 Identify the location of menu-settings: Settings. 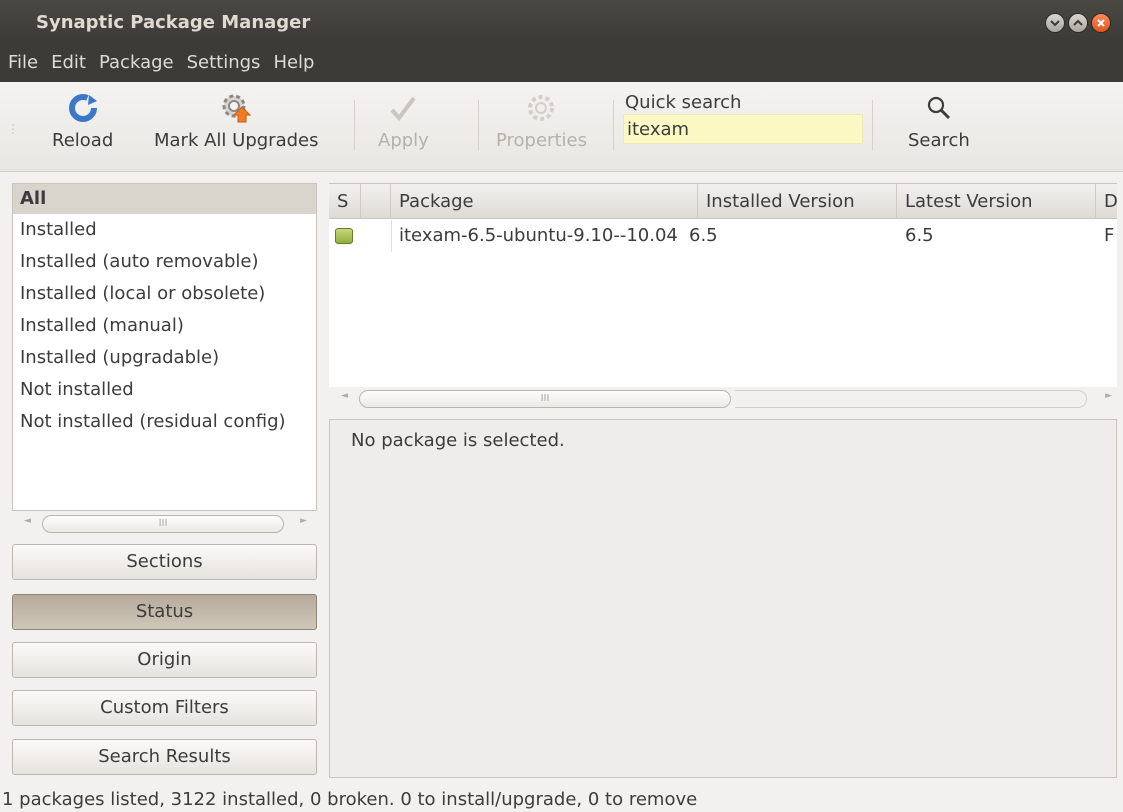
(224, 62).